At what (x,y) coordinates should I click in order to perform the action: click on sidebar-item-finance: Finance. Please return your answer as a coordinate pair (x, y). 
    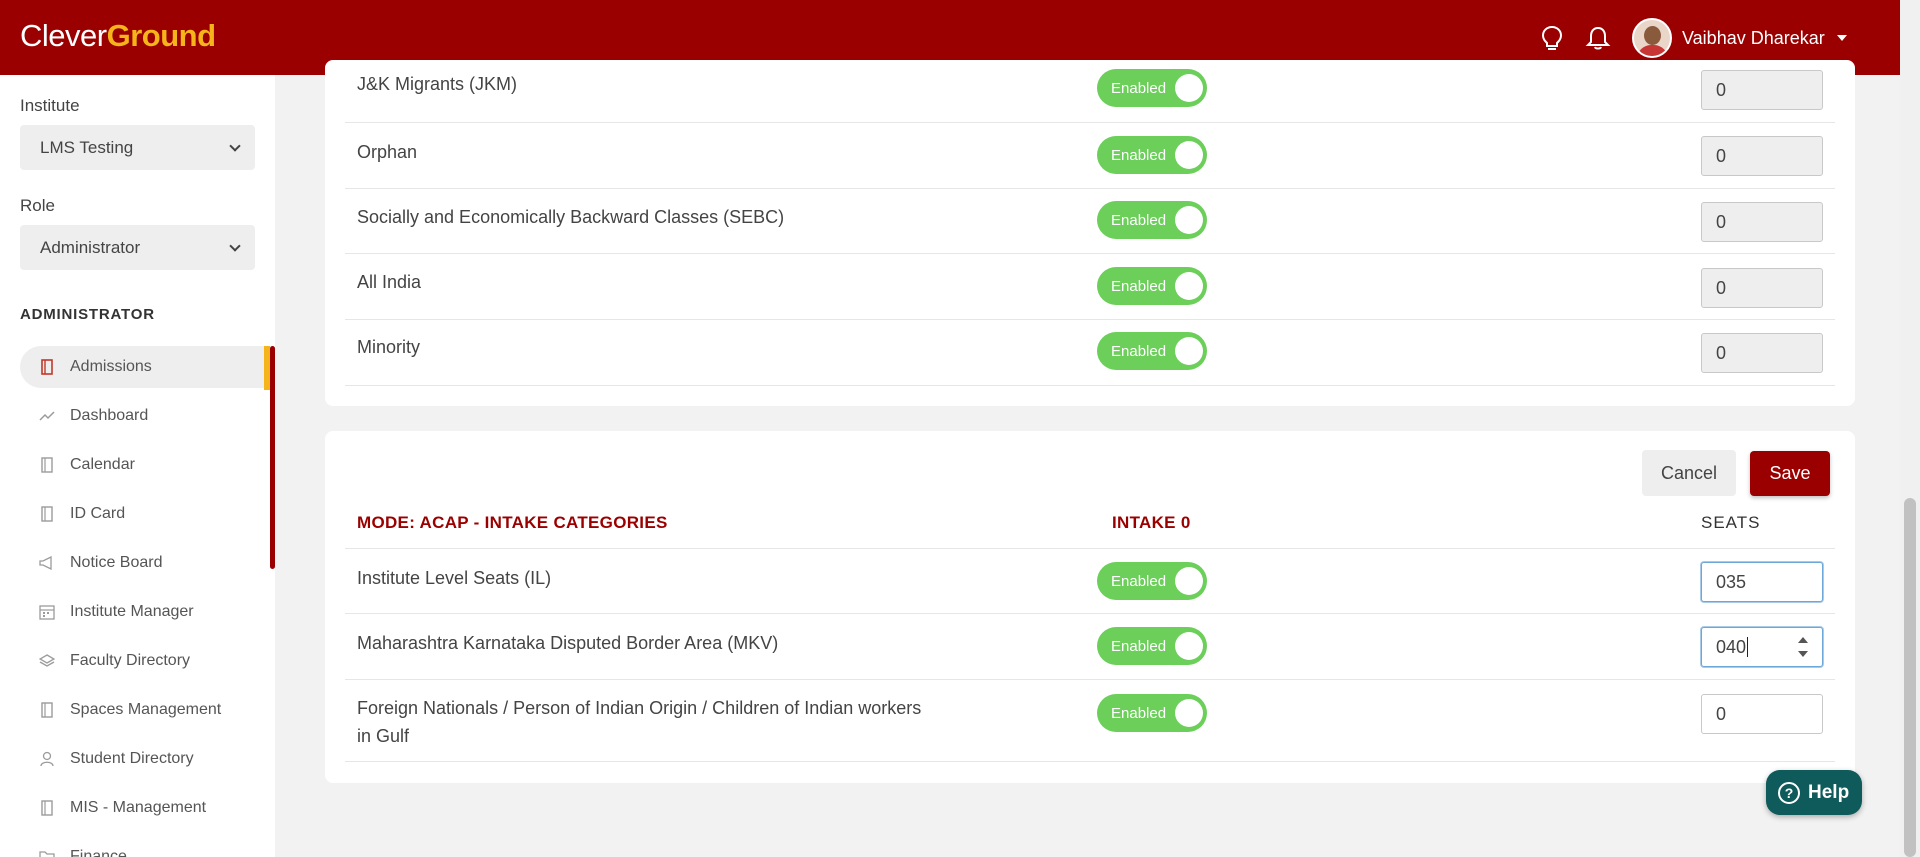
    Looking at the image, I should click on (145, 846).